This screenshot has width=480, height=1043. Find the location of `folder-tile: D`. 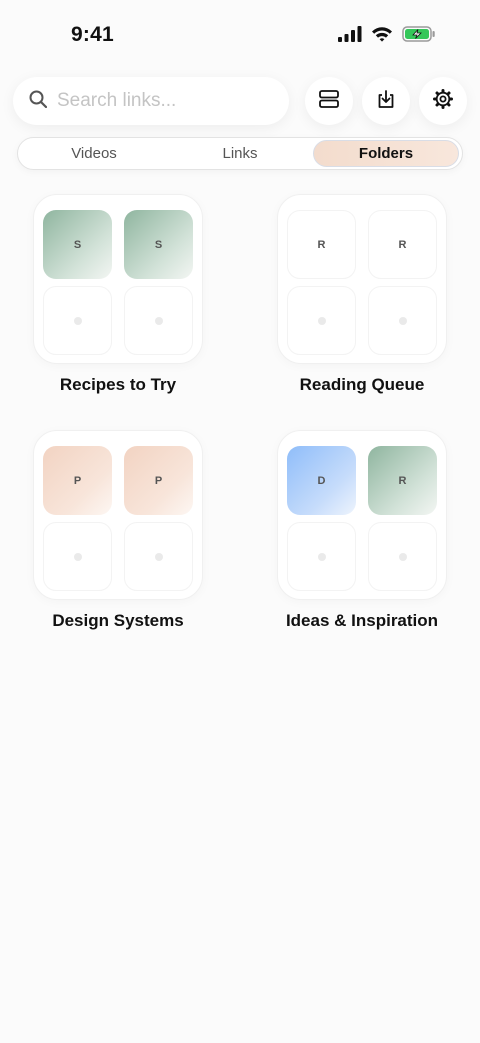

folder-tile: D is located at coordinates (321, 480).